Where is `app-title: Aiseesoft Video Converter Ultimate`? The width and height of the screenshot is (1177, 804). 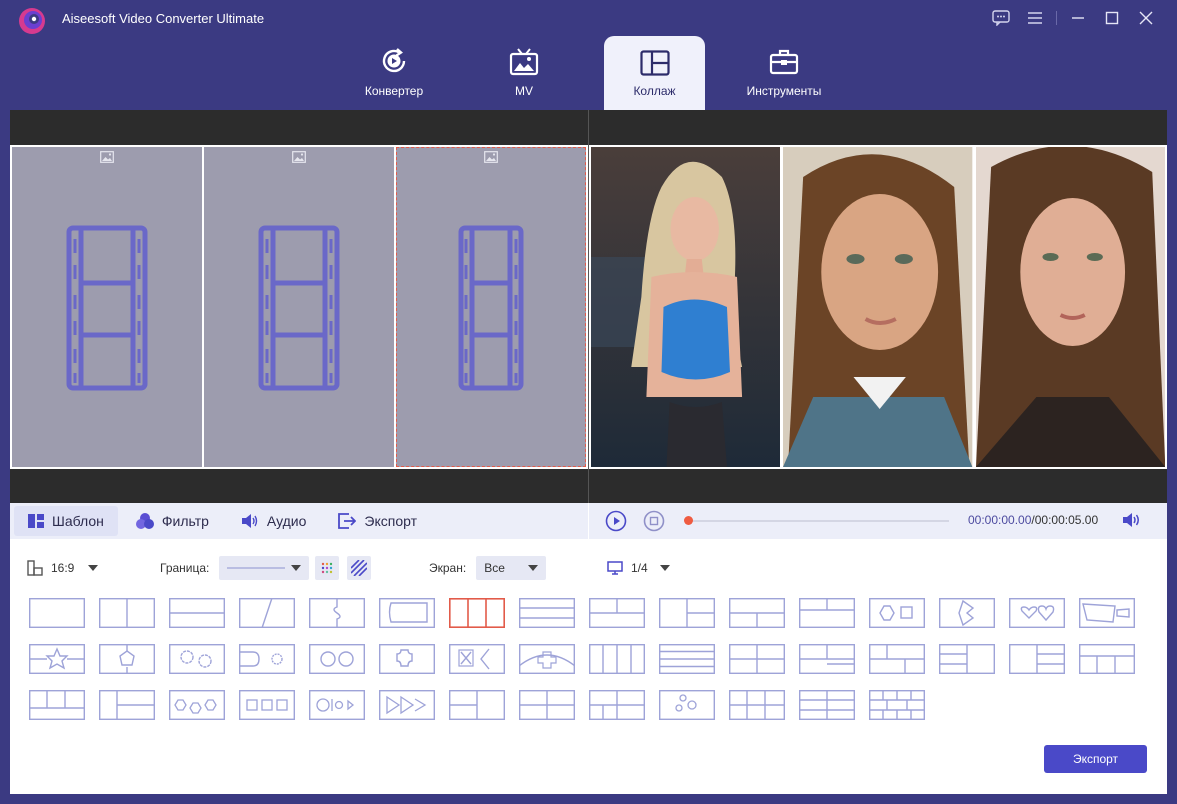
app-title: Aiseesoft Video Converter Ultimate is located at coordinates (163, 18).